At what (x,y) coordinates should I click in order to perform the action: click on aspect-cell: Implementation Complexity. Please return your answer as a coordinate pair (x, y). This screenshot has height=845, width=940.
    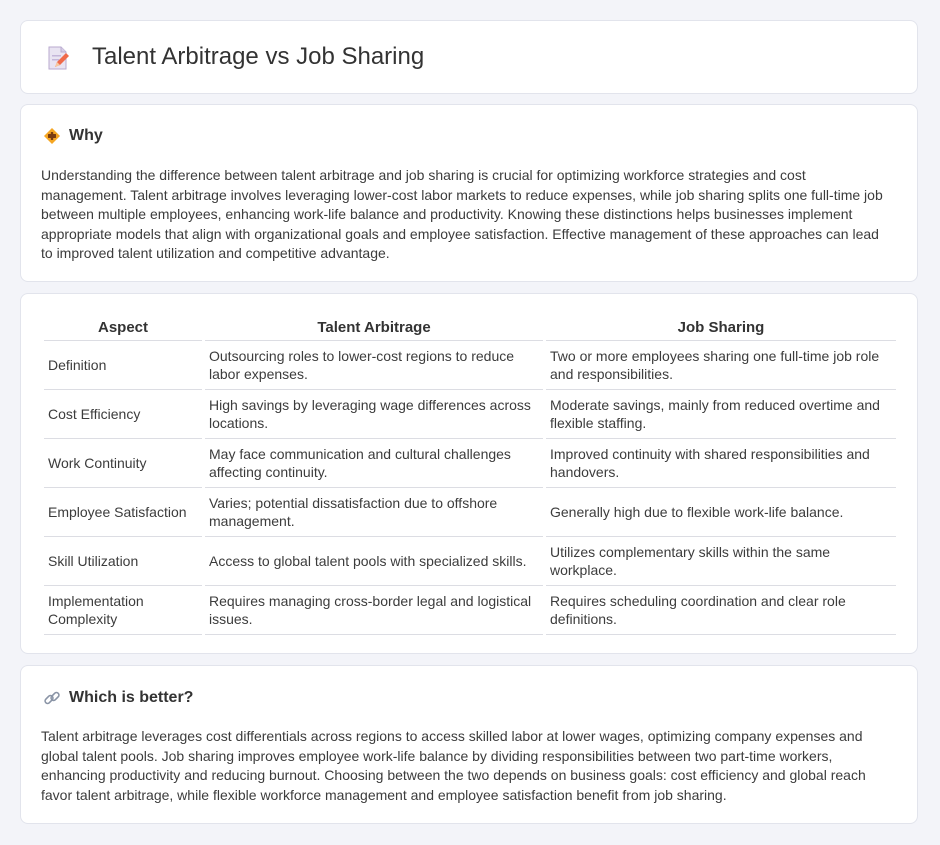
    Looking at the image, I should click on (123, 610).